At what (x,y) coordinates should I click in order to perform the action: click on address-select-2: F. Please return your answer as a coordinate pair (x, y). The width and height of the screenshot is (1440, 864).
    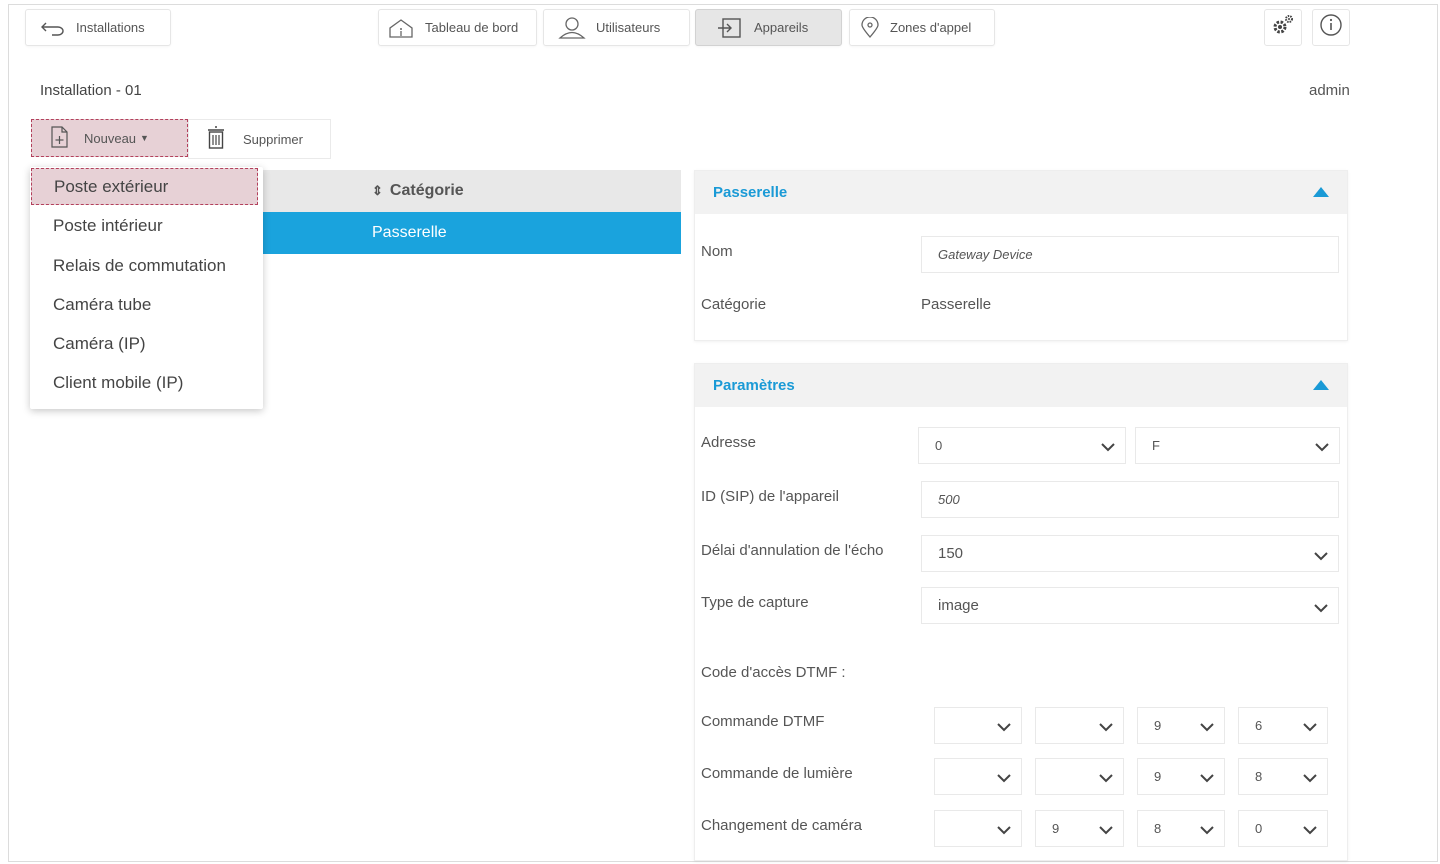
    Looking at the image, I should click on (1237, 445).